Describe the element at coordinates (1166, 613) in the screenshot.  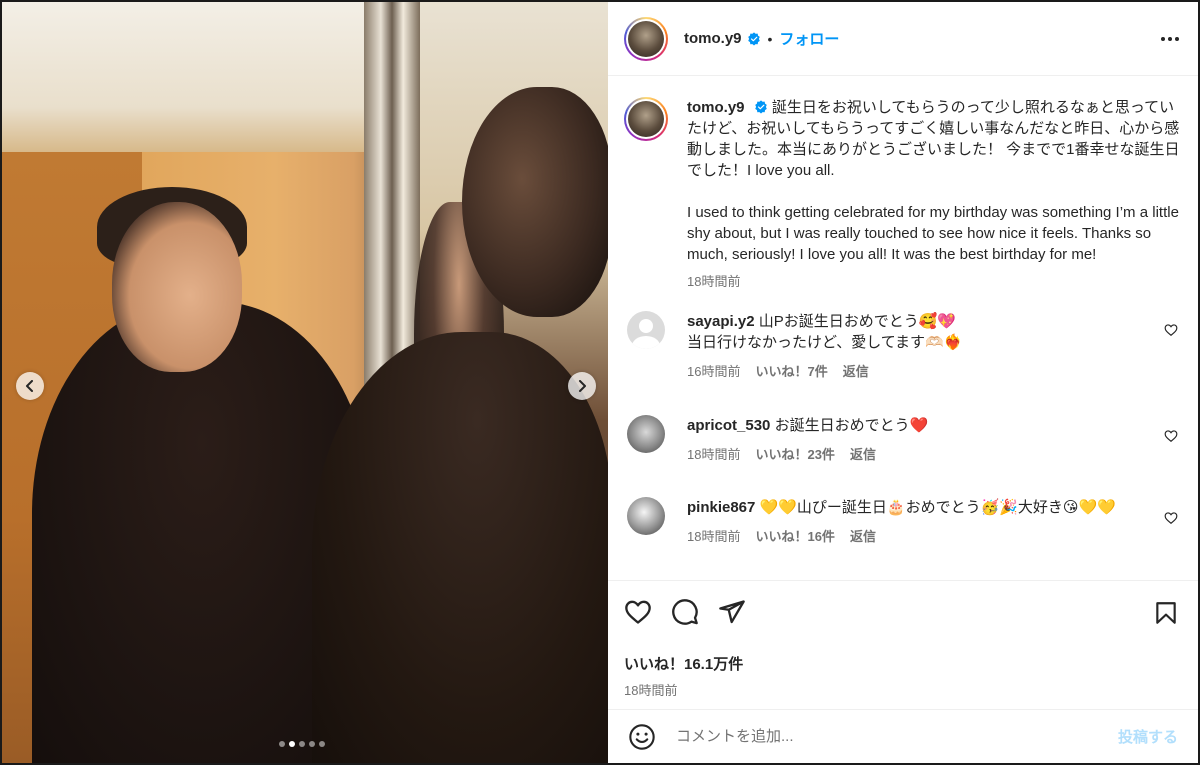
I see `save-icon` at that location.